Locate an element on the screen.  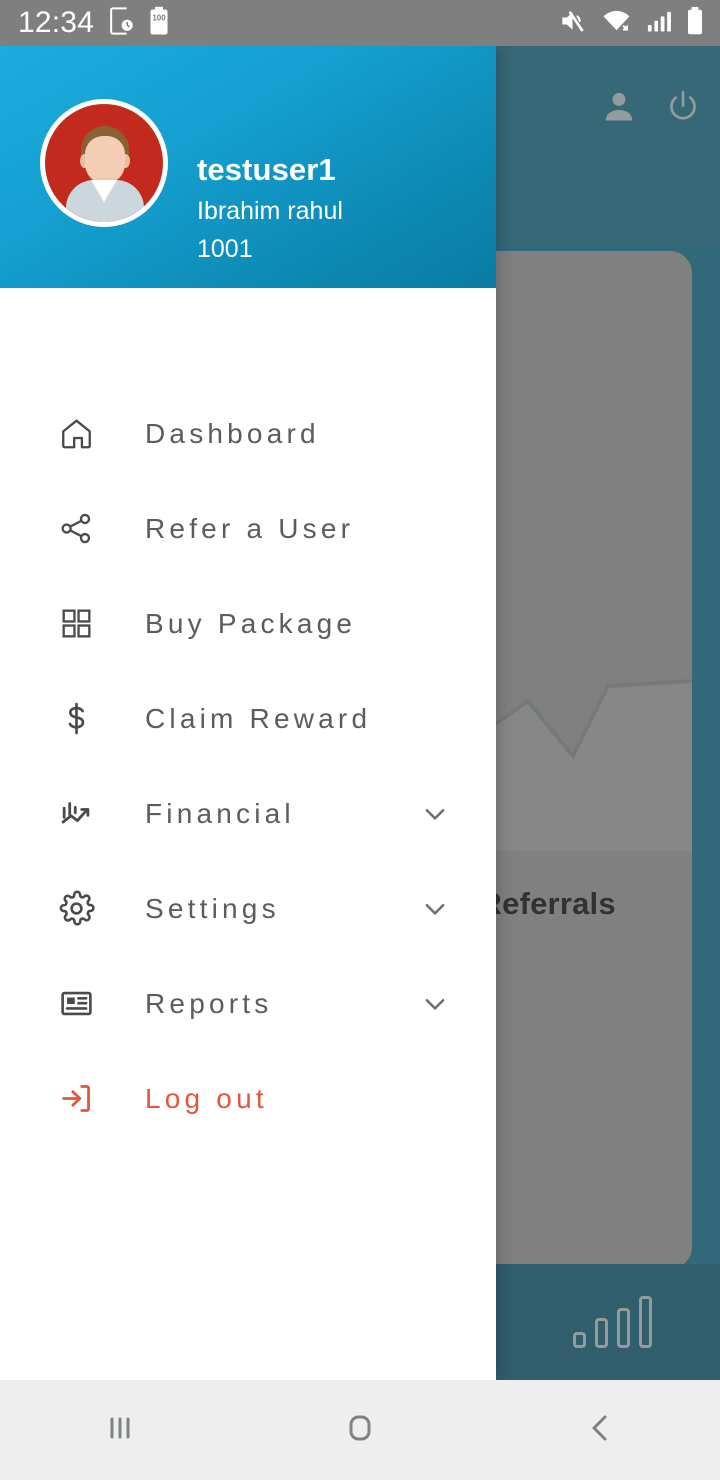
battery-100-icon: 100 is located at coordinates (159, 23).